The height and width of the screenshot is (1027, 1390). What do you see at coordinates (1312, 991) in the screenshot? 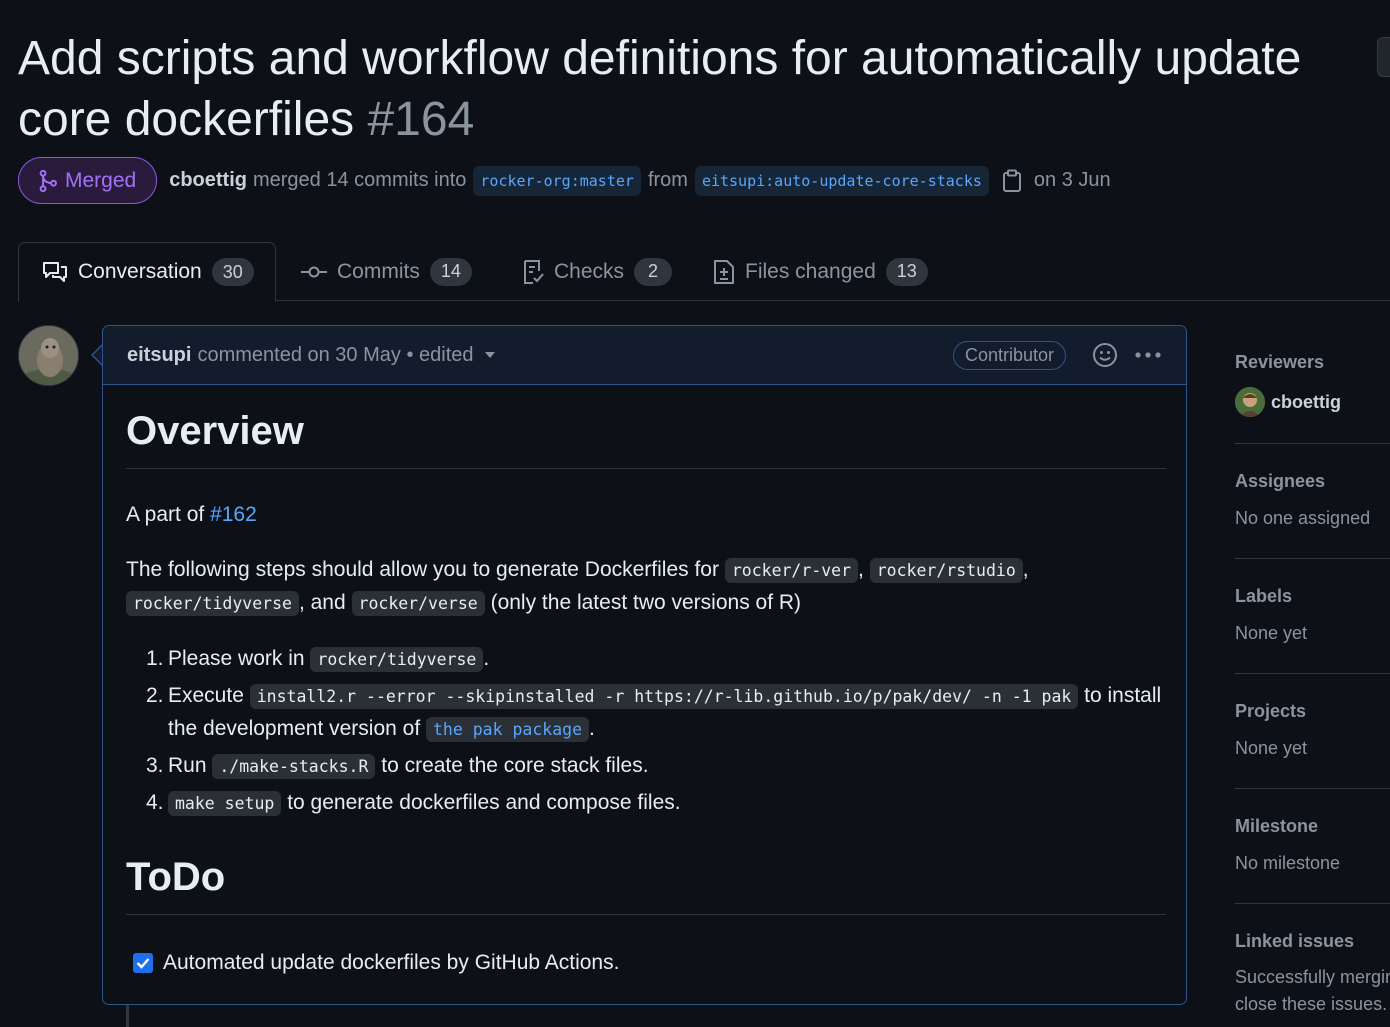
I see `linked-issues-value: Successfully merging close these issues.` at bounding box center [1312, 991].